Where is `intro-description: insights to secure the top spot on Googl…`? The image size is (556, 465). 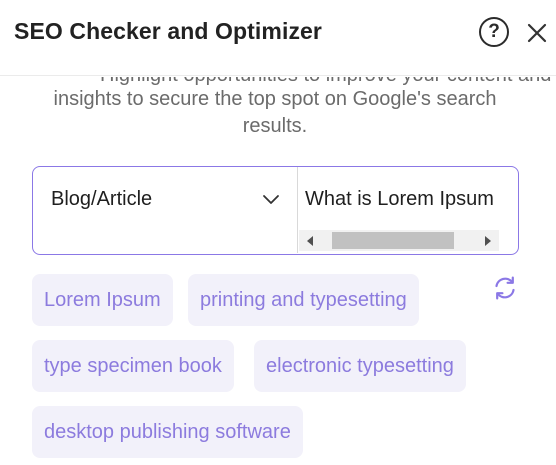 intro-description: insights to secure the top spot on Googl… is located at coordinates (275, 112).